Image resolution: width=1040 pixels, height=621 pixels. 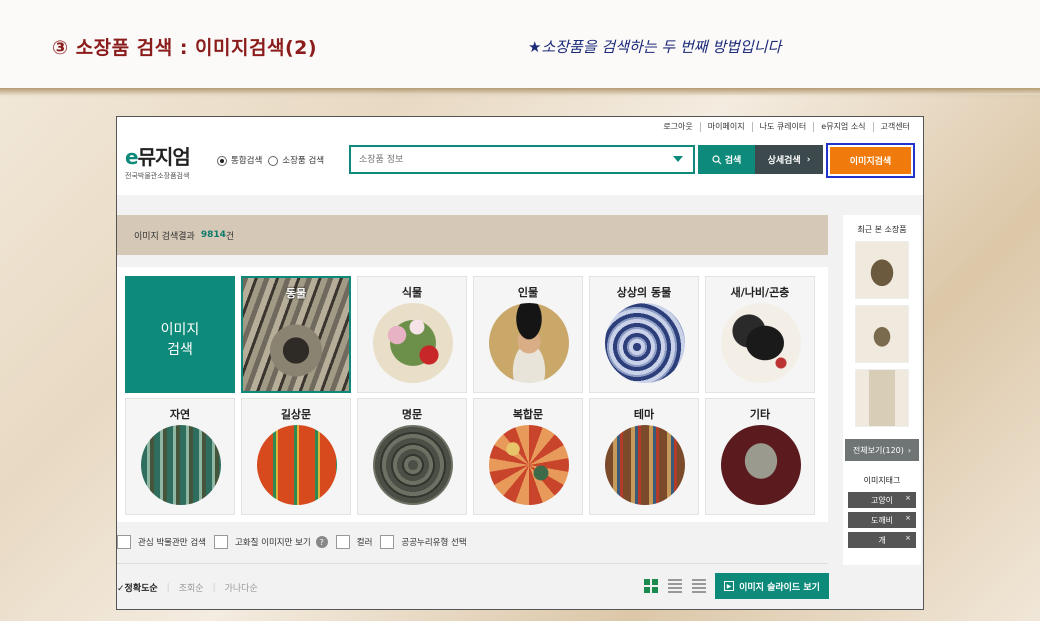 I want to click on filter-license-label: 공공누리유형 선택, so click(x=434, y=543).